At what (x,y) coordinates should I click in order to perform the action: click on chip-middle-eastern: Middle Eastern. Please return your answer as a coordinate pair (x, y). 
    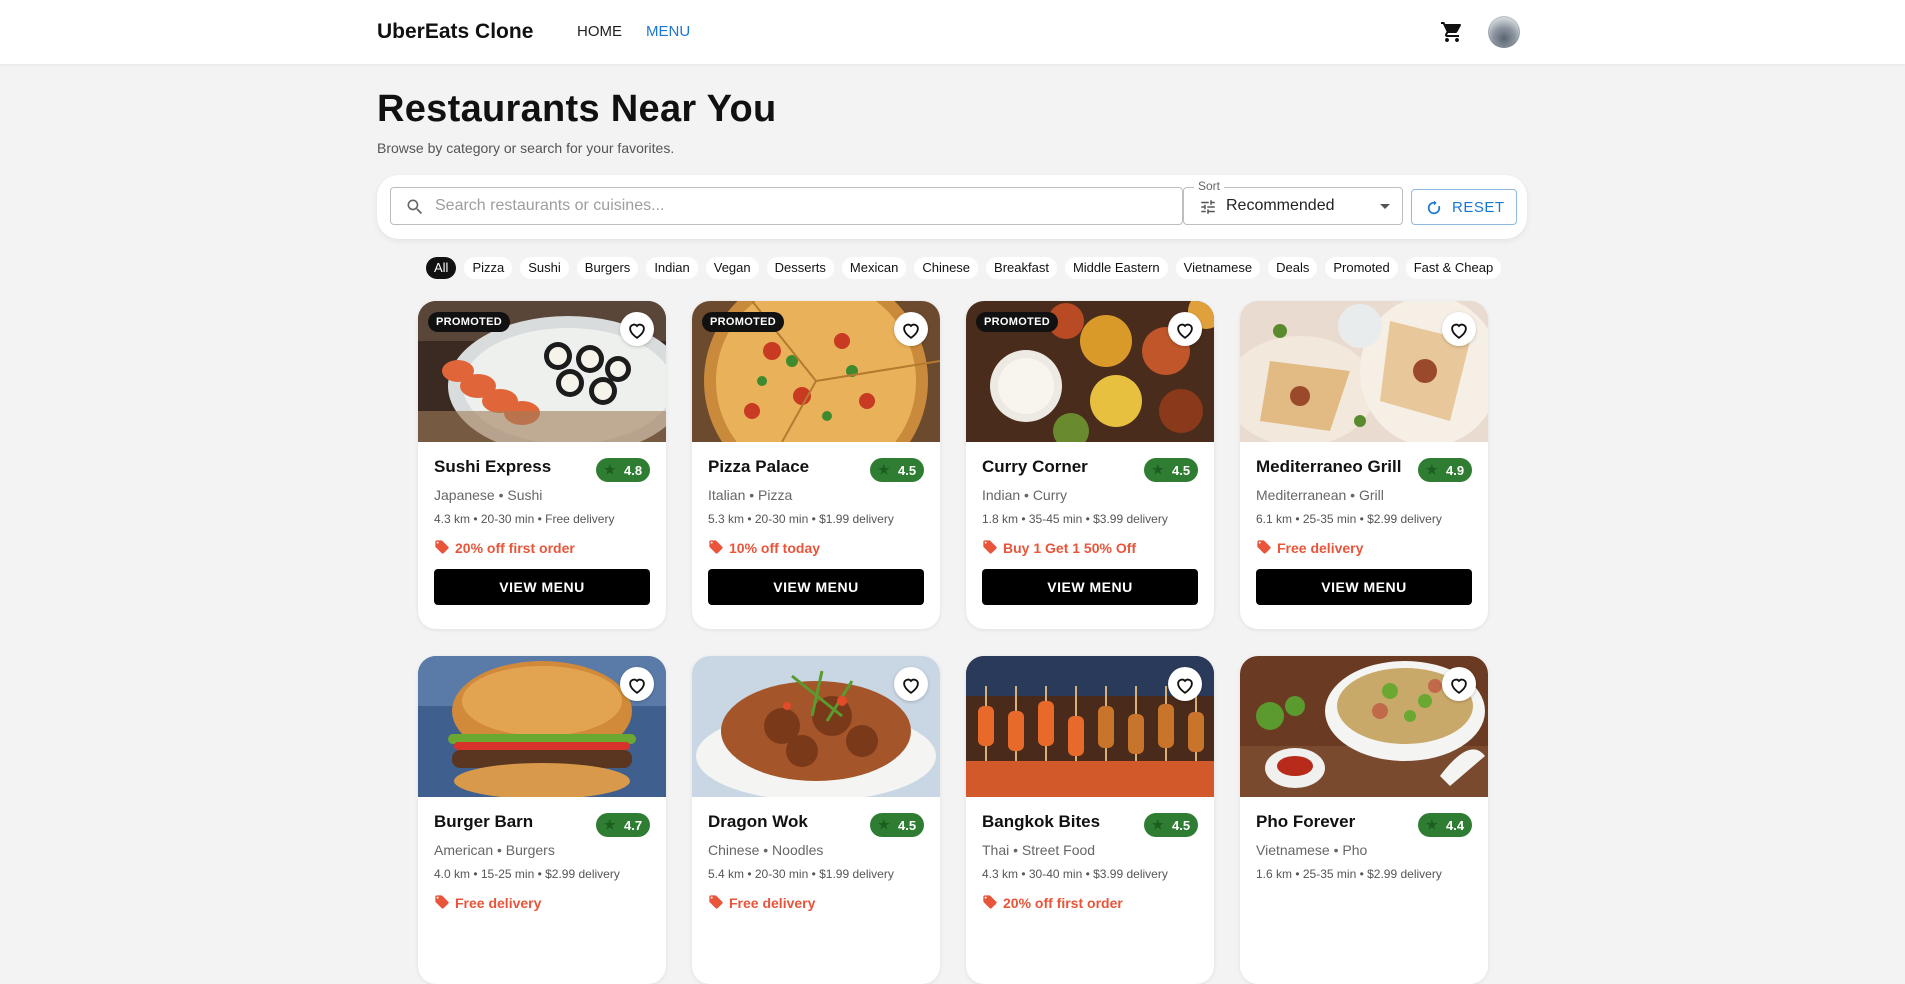
    Looking at the image, I should click on (1116, 268).